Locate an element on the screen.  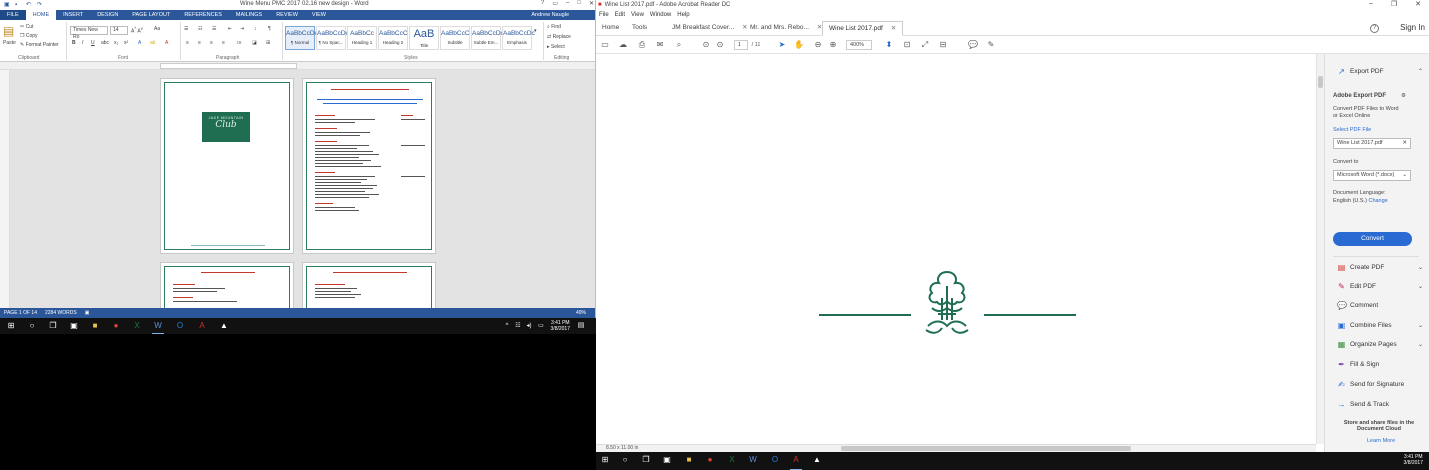
line-spacing-icon: ↕≡ is located at coordinates (238, 43).